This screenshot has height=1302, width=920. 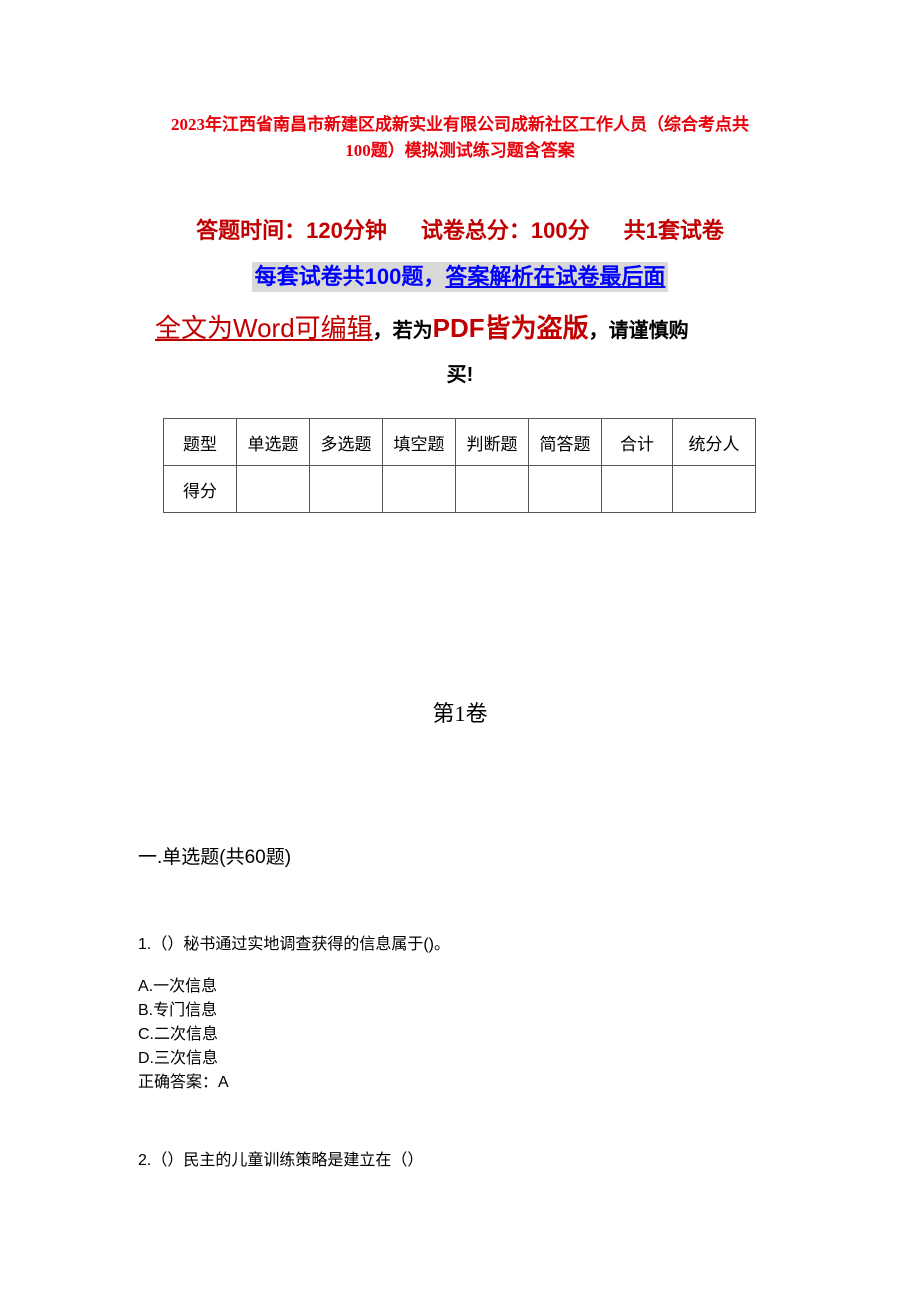 I want to click on score-table: 题型 单选题 多选题 填空题 判断题 简答题 合计 统分人 得分, so click(x=459, y=465).